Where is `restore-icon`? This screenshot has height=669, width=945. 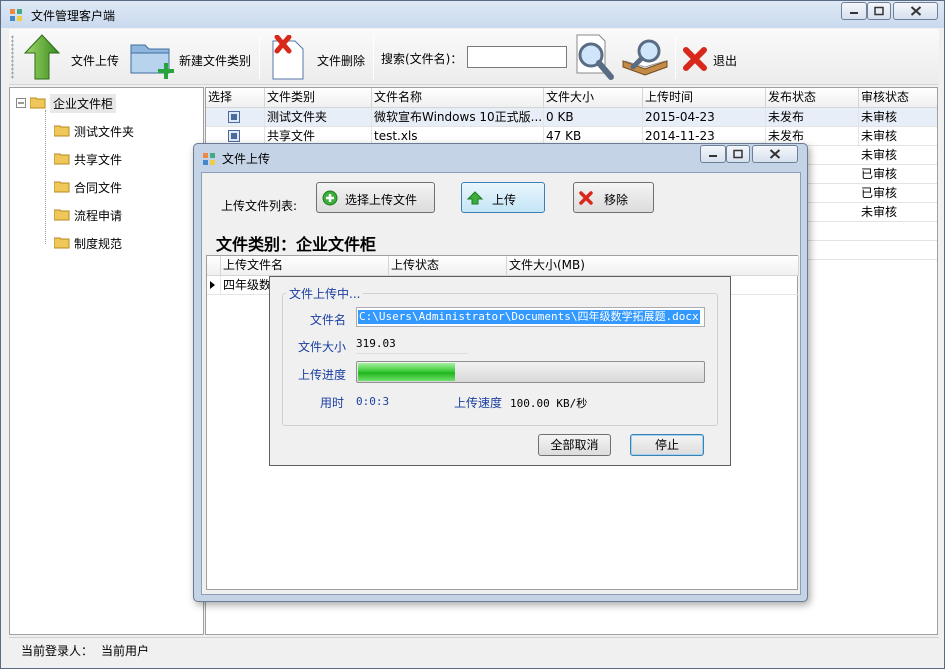 restore-icon is located at coordinates (879, 11).